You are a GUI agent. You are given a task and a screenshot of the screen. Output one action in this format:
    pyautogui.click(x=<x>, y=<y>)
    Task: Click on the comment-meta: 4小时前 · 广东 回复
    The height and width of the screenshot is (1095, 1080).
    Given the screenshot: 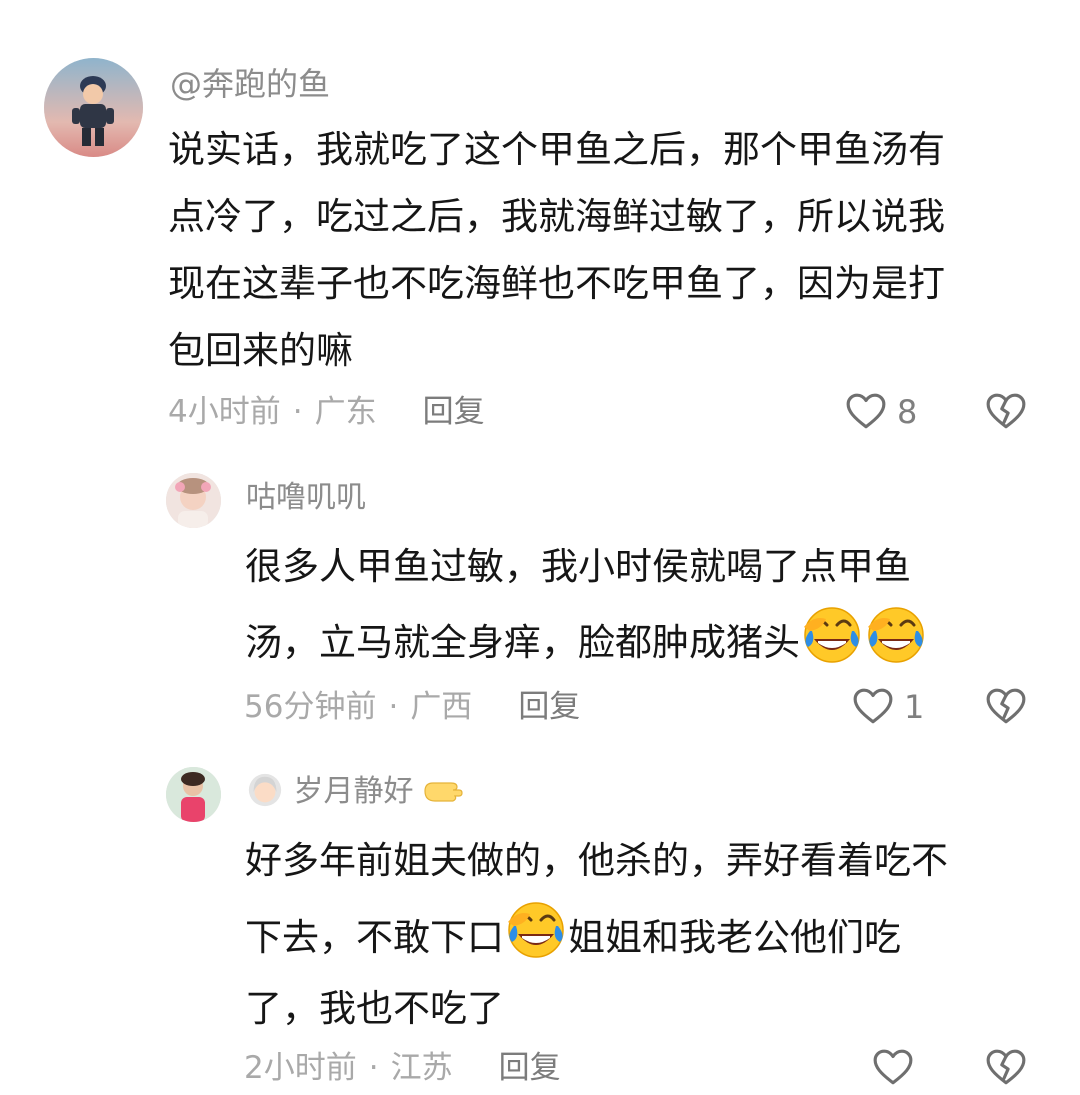 What is the action you would take?
    pyautogui.click(x=326, y=412)
    